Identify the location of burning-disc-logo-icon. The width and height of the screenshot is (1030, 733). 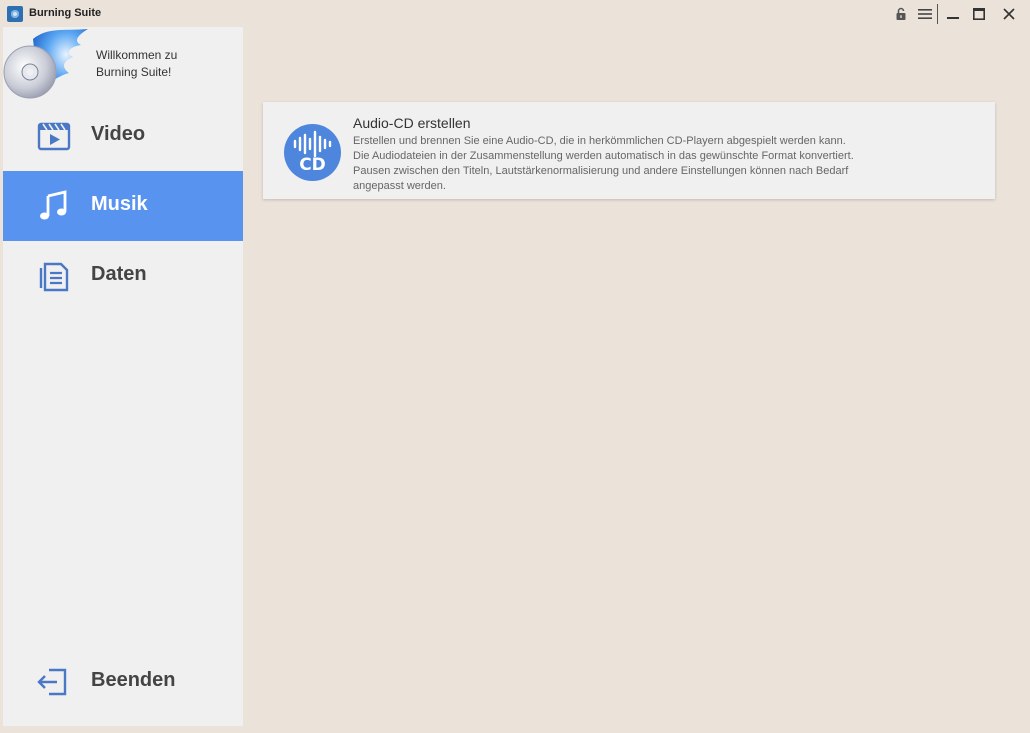
(45, 64).